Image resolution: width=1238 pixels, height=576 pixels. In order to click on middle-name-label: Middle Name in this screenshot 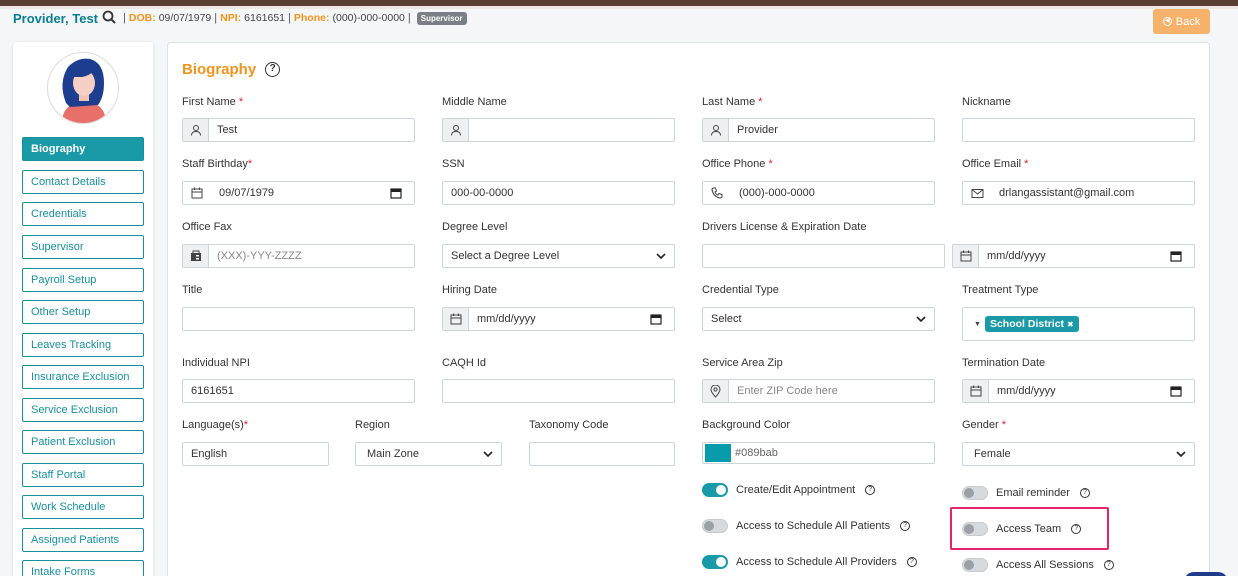, I will do `click(474, 102)`.